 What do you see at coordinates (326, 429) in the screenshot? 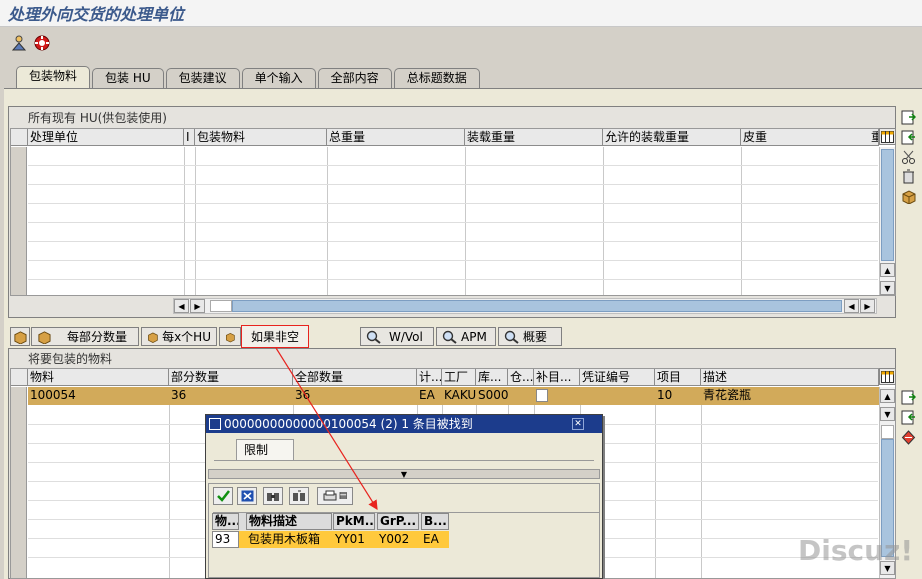
I see `annotation-arrow` at bounding box center [326, 429].